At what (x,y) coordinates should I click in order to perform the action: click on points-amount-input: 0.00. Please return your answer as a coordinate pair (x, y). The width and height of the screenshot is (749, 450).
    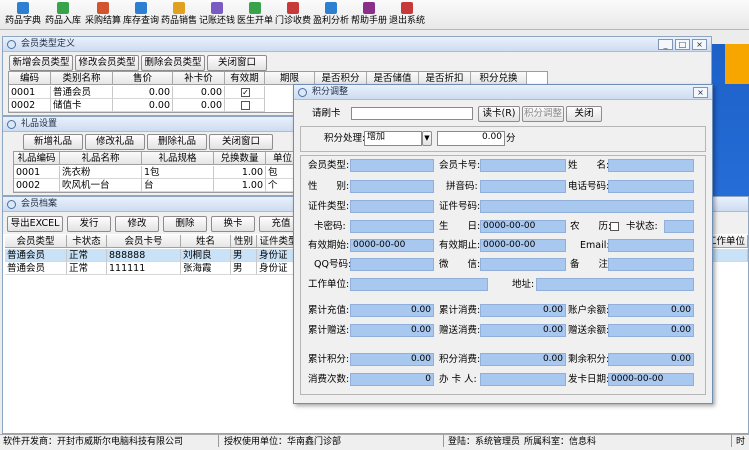
    Looking at the image, I should click on (471, 138).